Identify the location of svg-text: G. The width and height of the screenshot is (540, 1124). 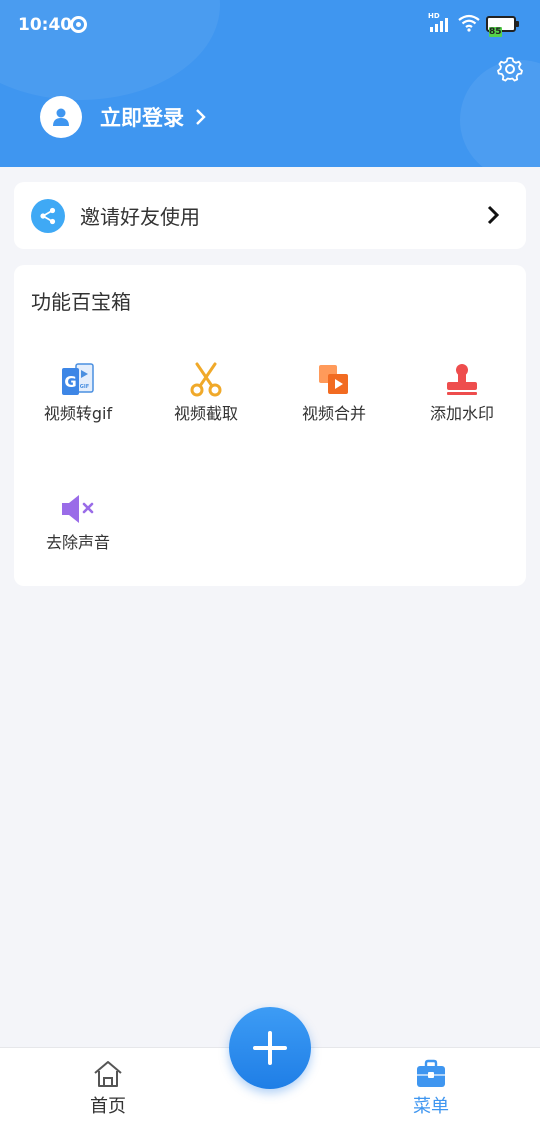
(70, 382).